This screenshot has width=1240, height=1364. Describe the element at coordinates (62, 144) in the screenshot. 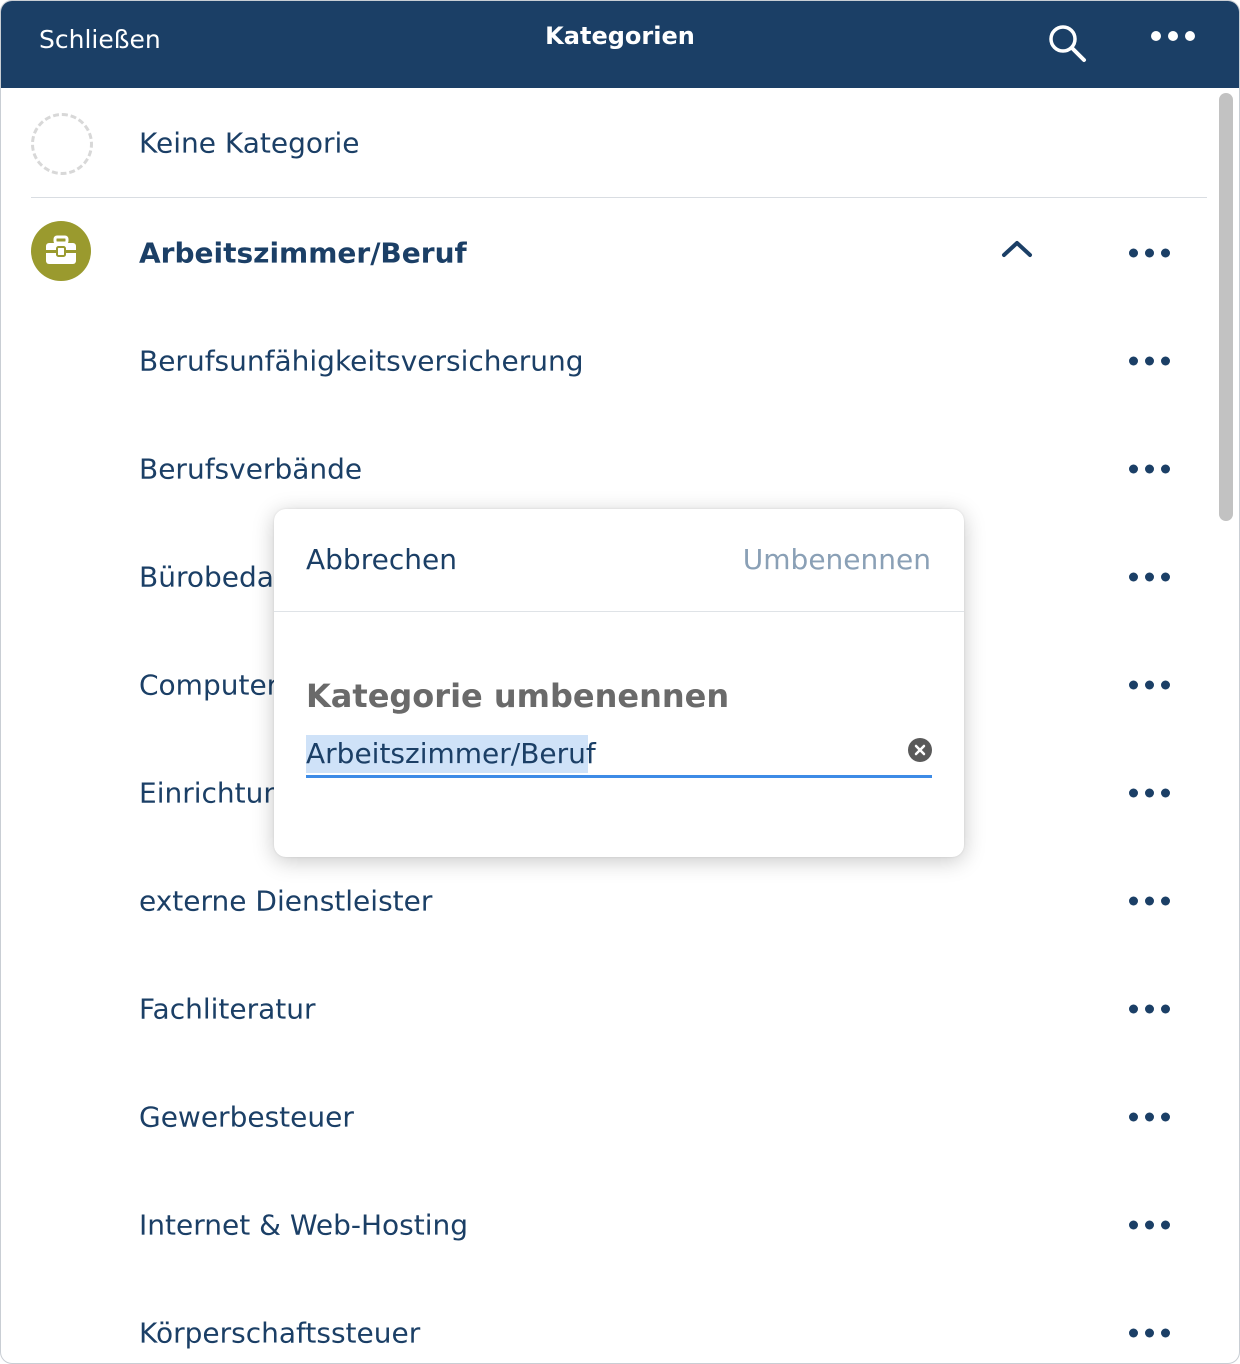

I see `empty-circle-icon` at that location.